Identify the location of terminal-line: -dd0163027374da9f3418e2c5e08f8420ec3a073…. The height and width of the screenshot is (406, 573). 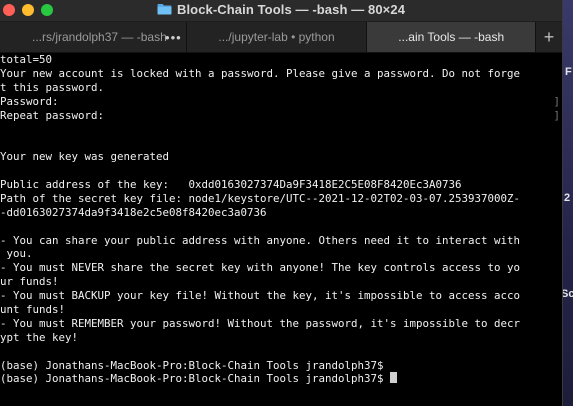
(281, 213).